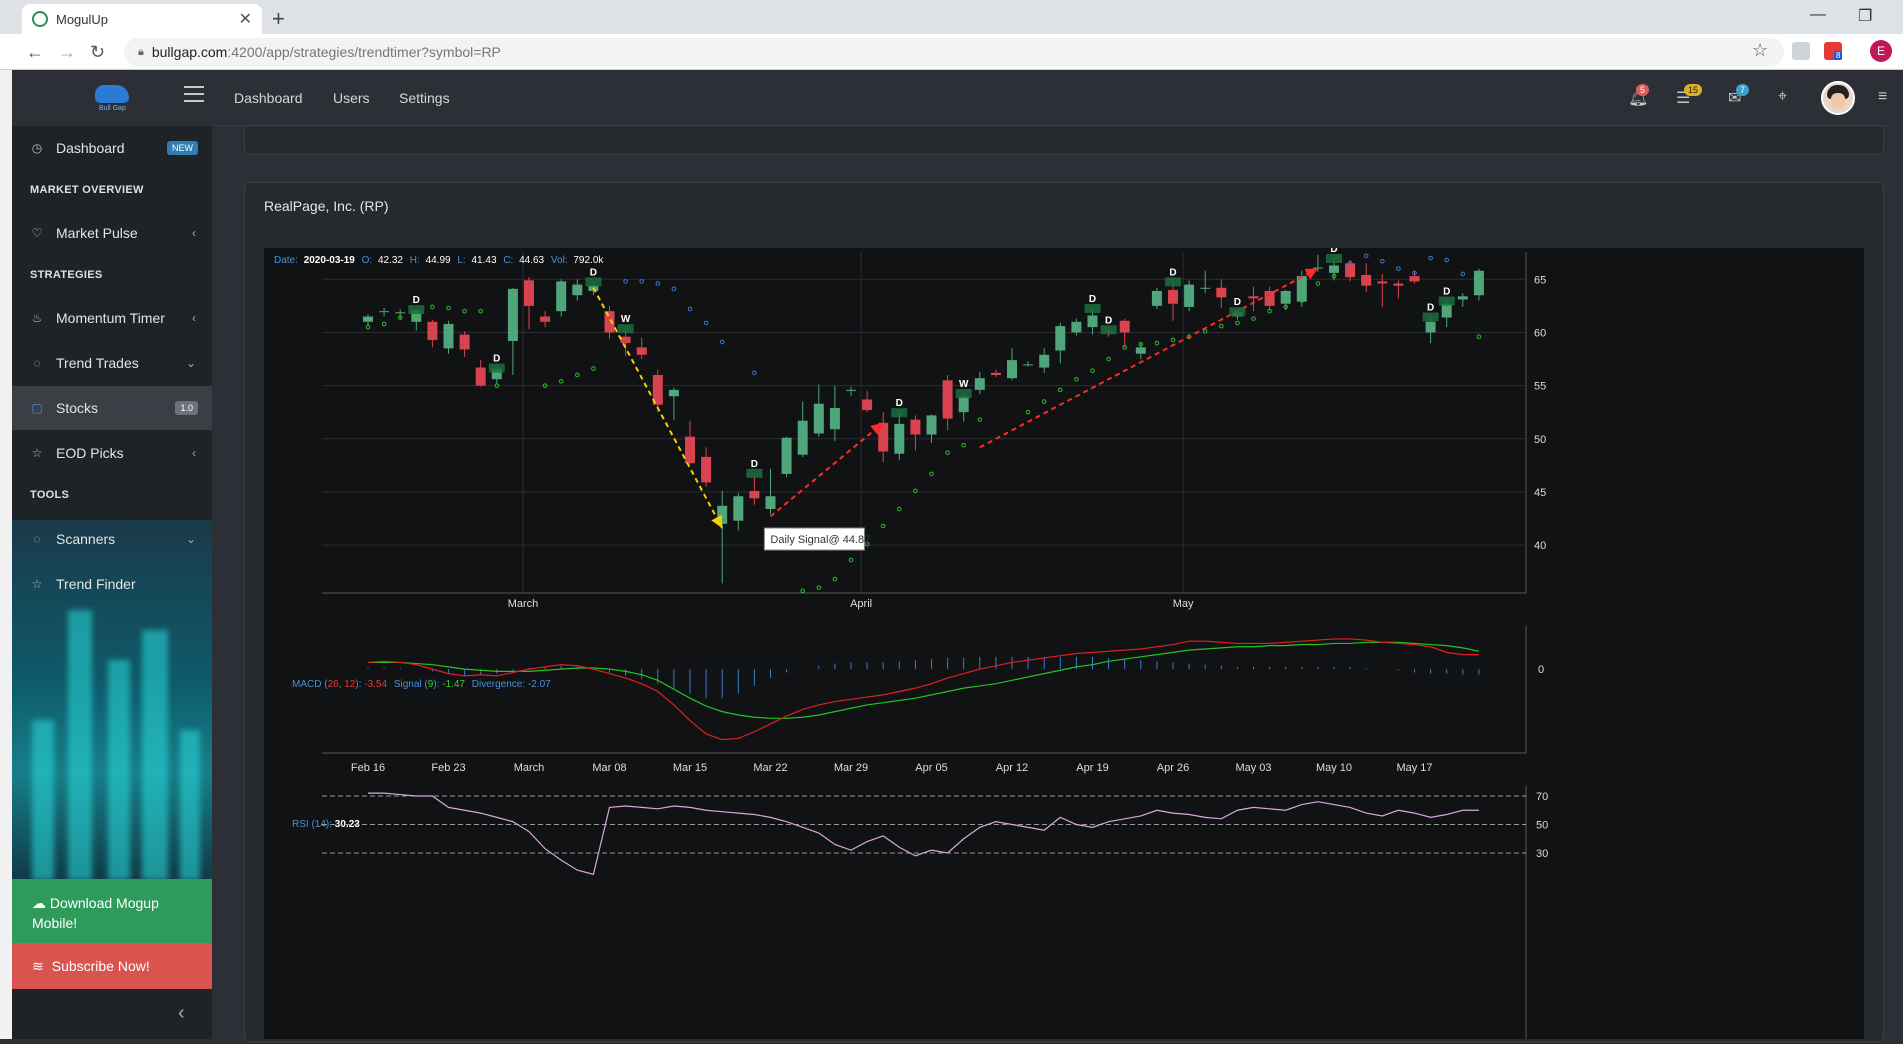 The image size is (1903, 1044). I want to click on chevron-down-icon: ⌄, so click(190, 363).